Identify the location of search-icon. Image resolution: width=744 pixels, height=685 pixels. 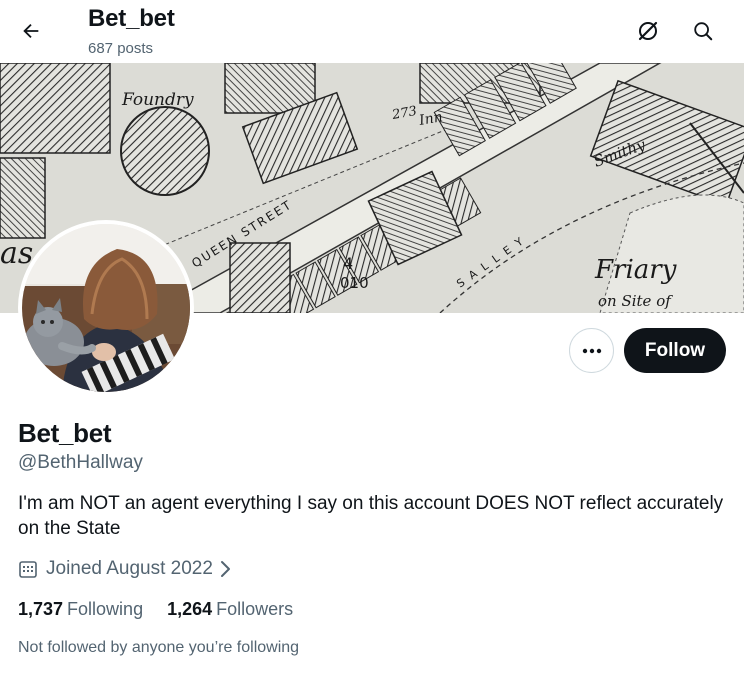
(703, 31).